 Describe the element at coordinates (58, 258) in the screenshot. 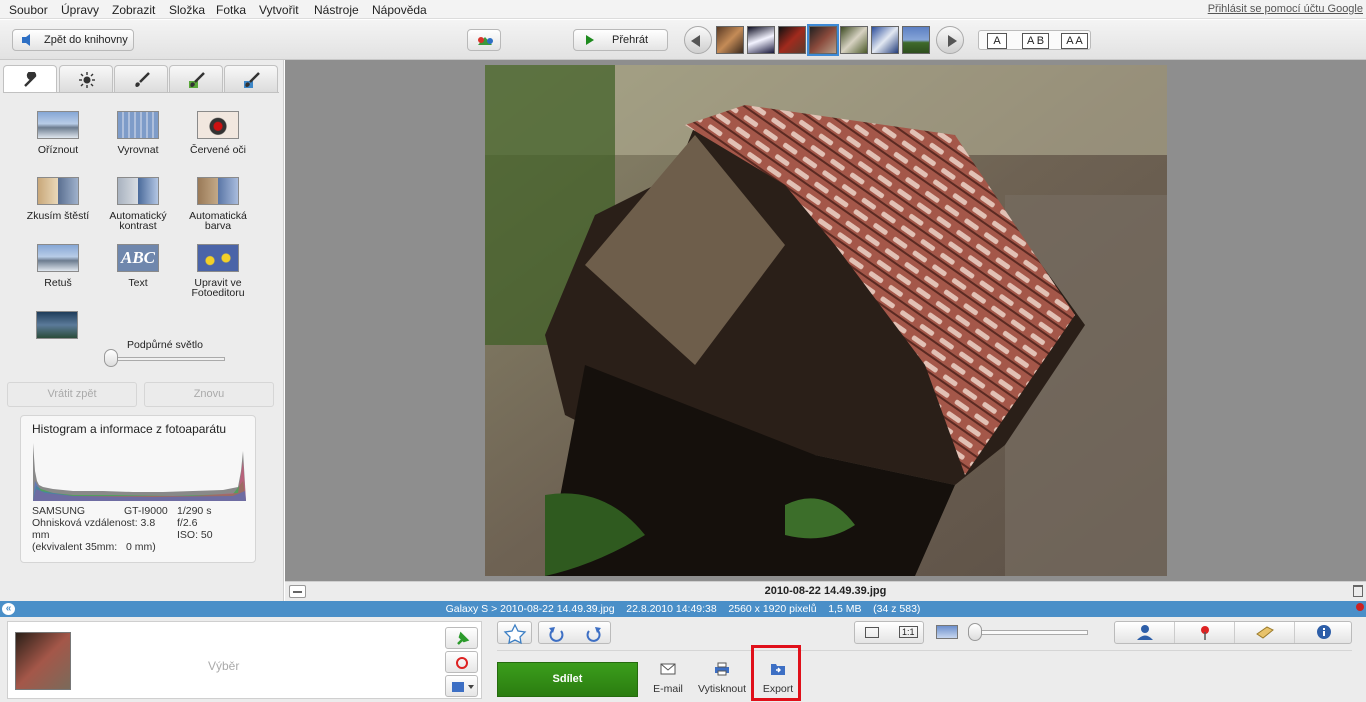

I see `retouch-icon` at that location.